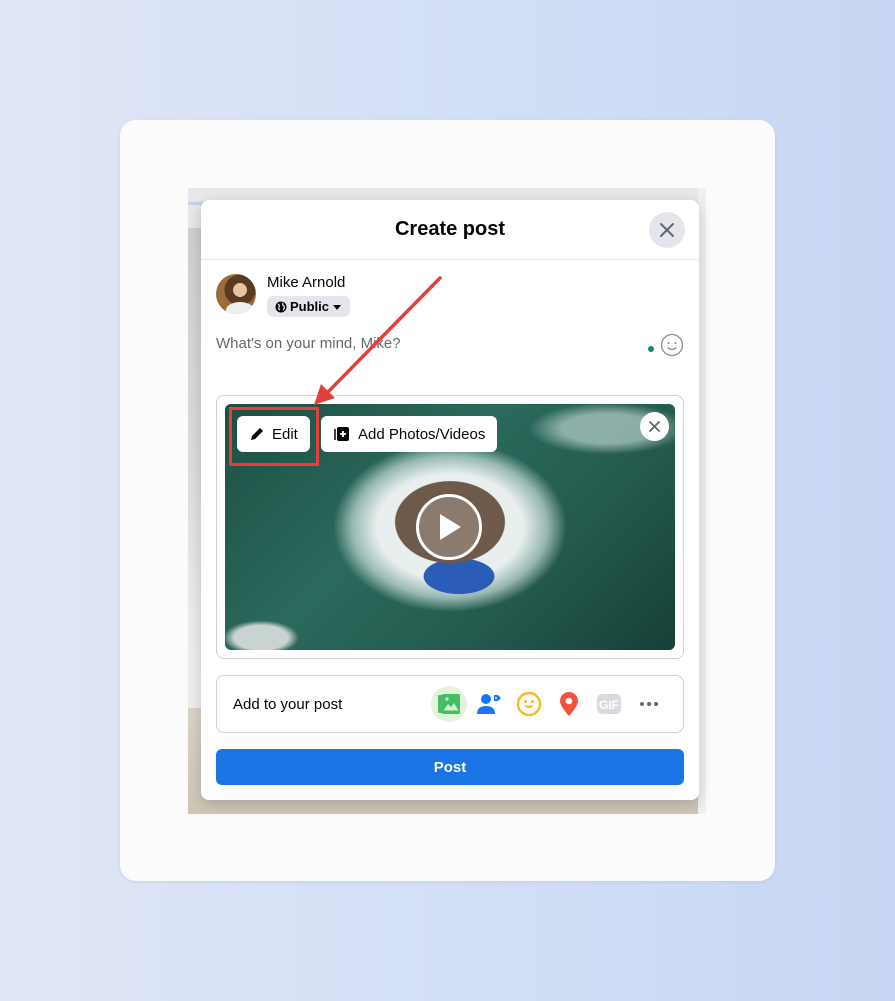 This screenshot has height=1001, width=895. I want to click on gif-button: GIF, so click(609, 704).